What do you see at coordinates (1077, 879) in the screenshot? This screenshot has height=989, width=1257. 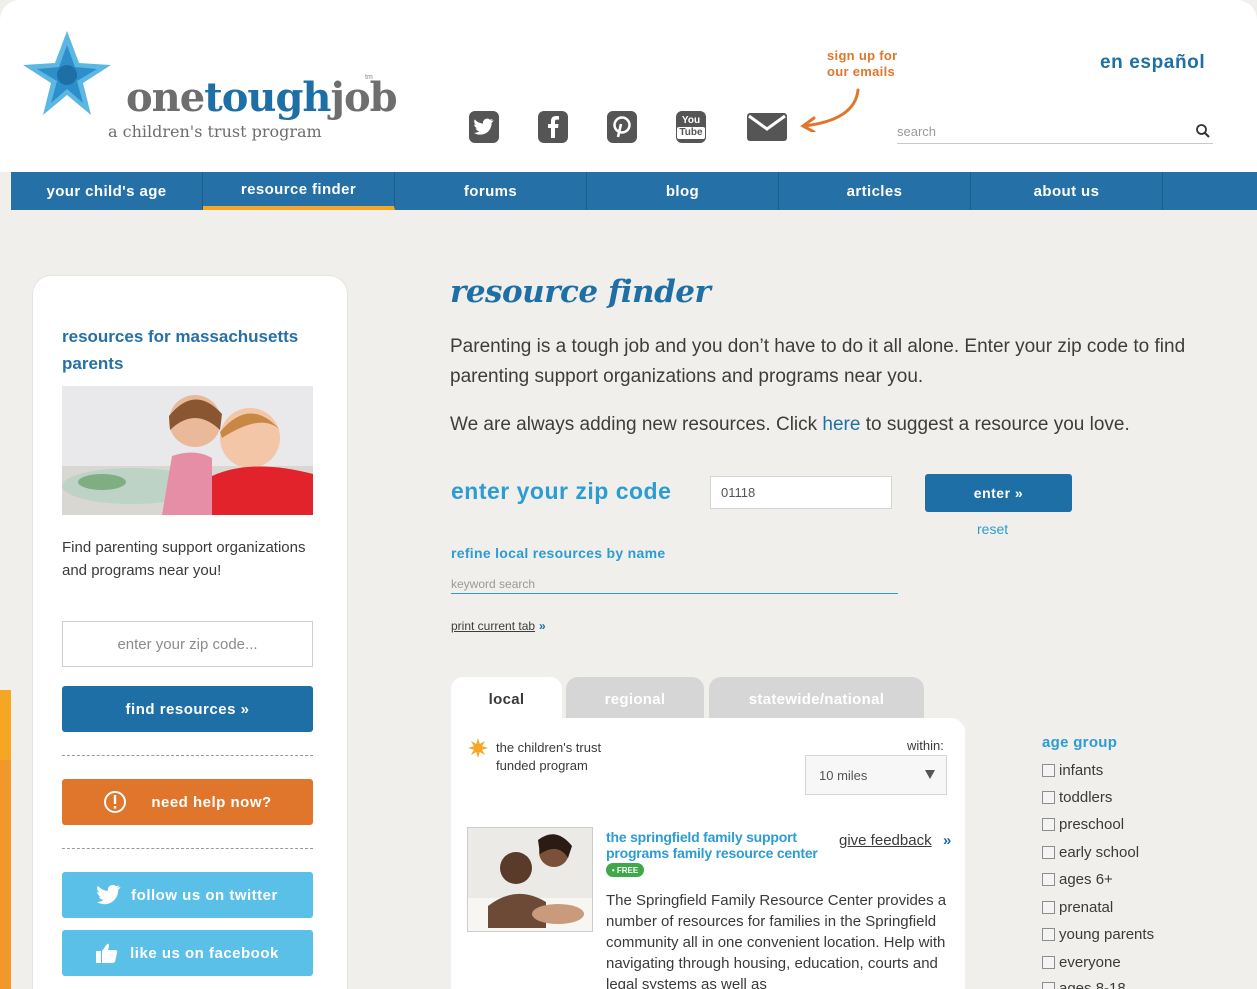 I see `age-filter-ages-6-plus: ages 6+` at bounding box center [1077, 879].